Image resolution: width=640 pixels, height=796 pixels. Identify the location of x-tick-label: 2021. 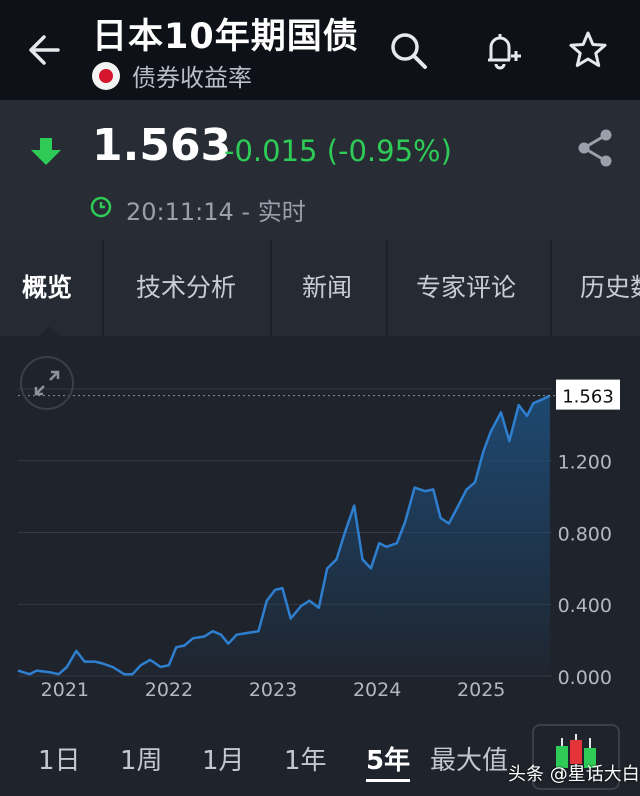
(65, 690).